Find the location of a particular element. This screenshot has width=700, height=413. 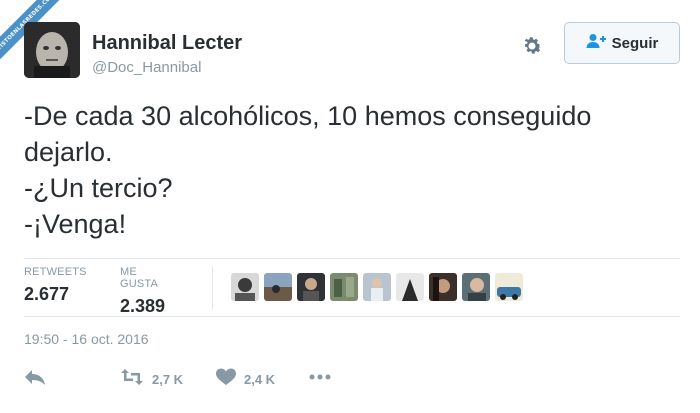

likes-label: ME GUSTA is located at coordinates (139, 278).